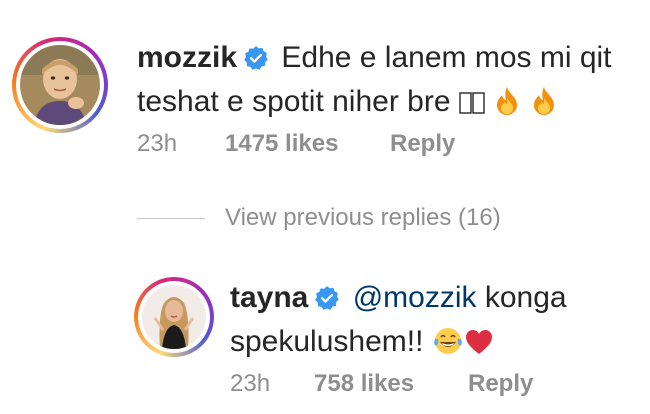  I want to click on avatar-tayna, so click(174, 317).